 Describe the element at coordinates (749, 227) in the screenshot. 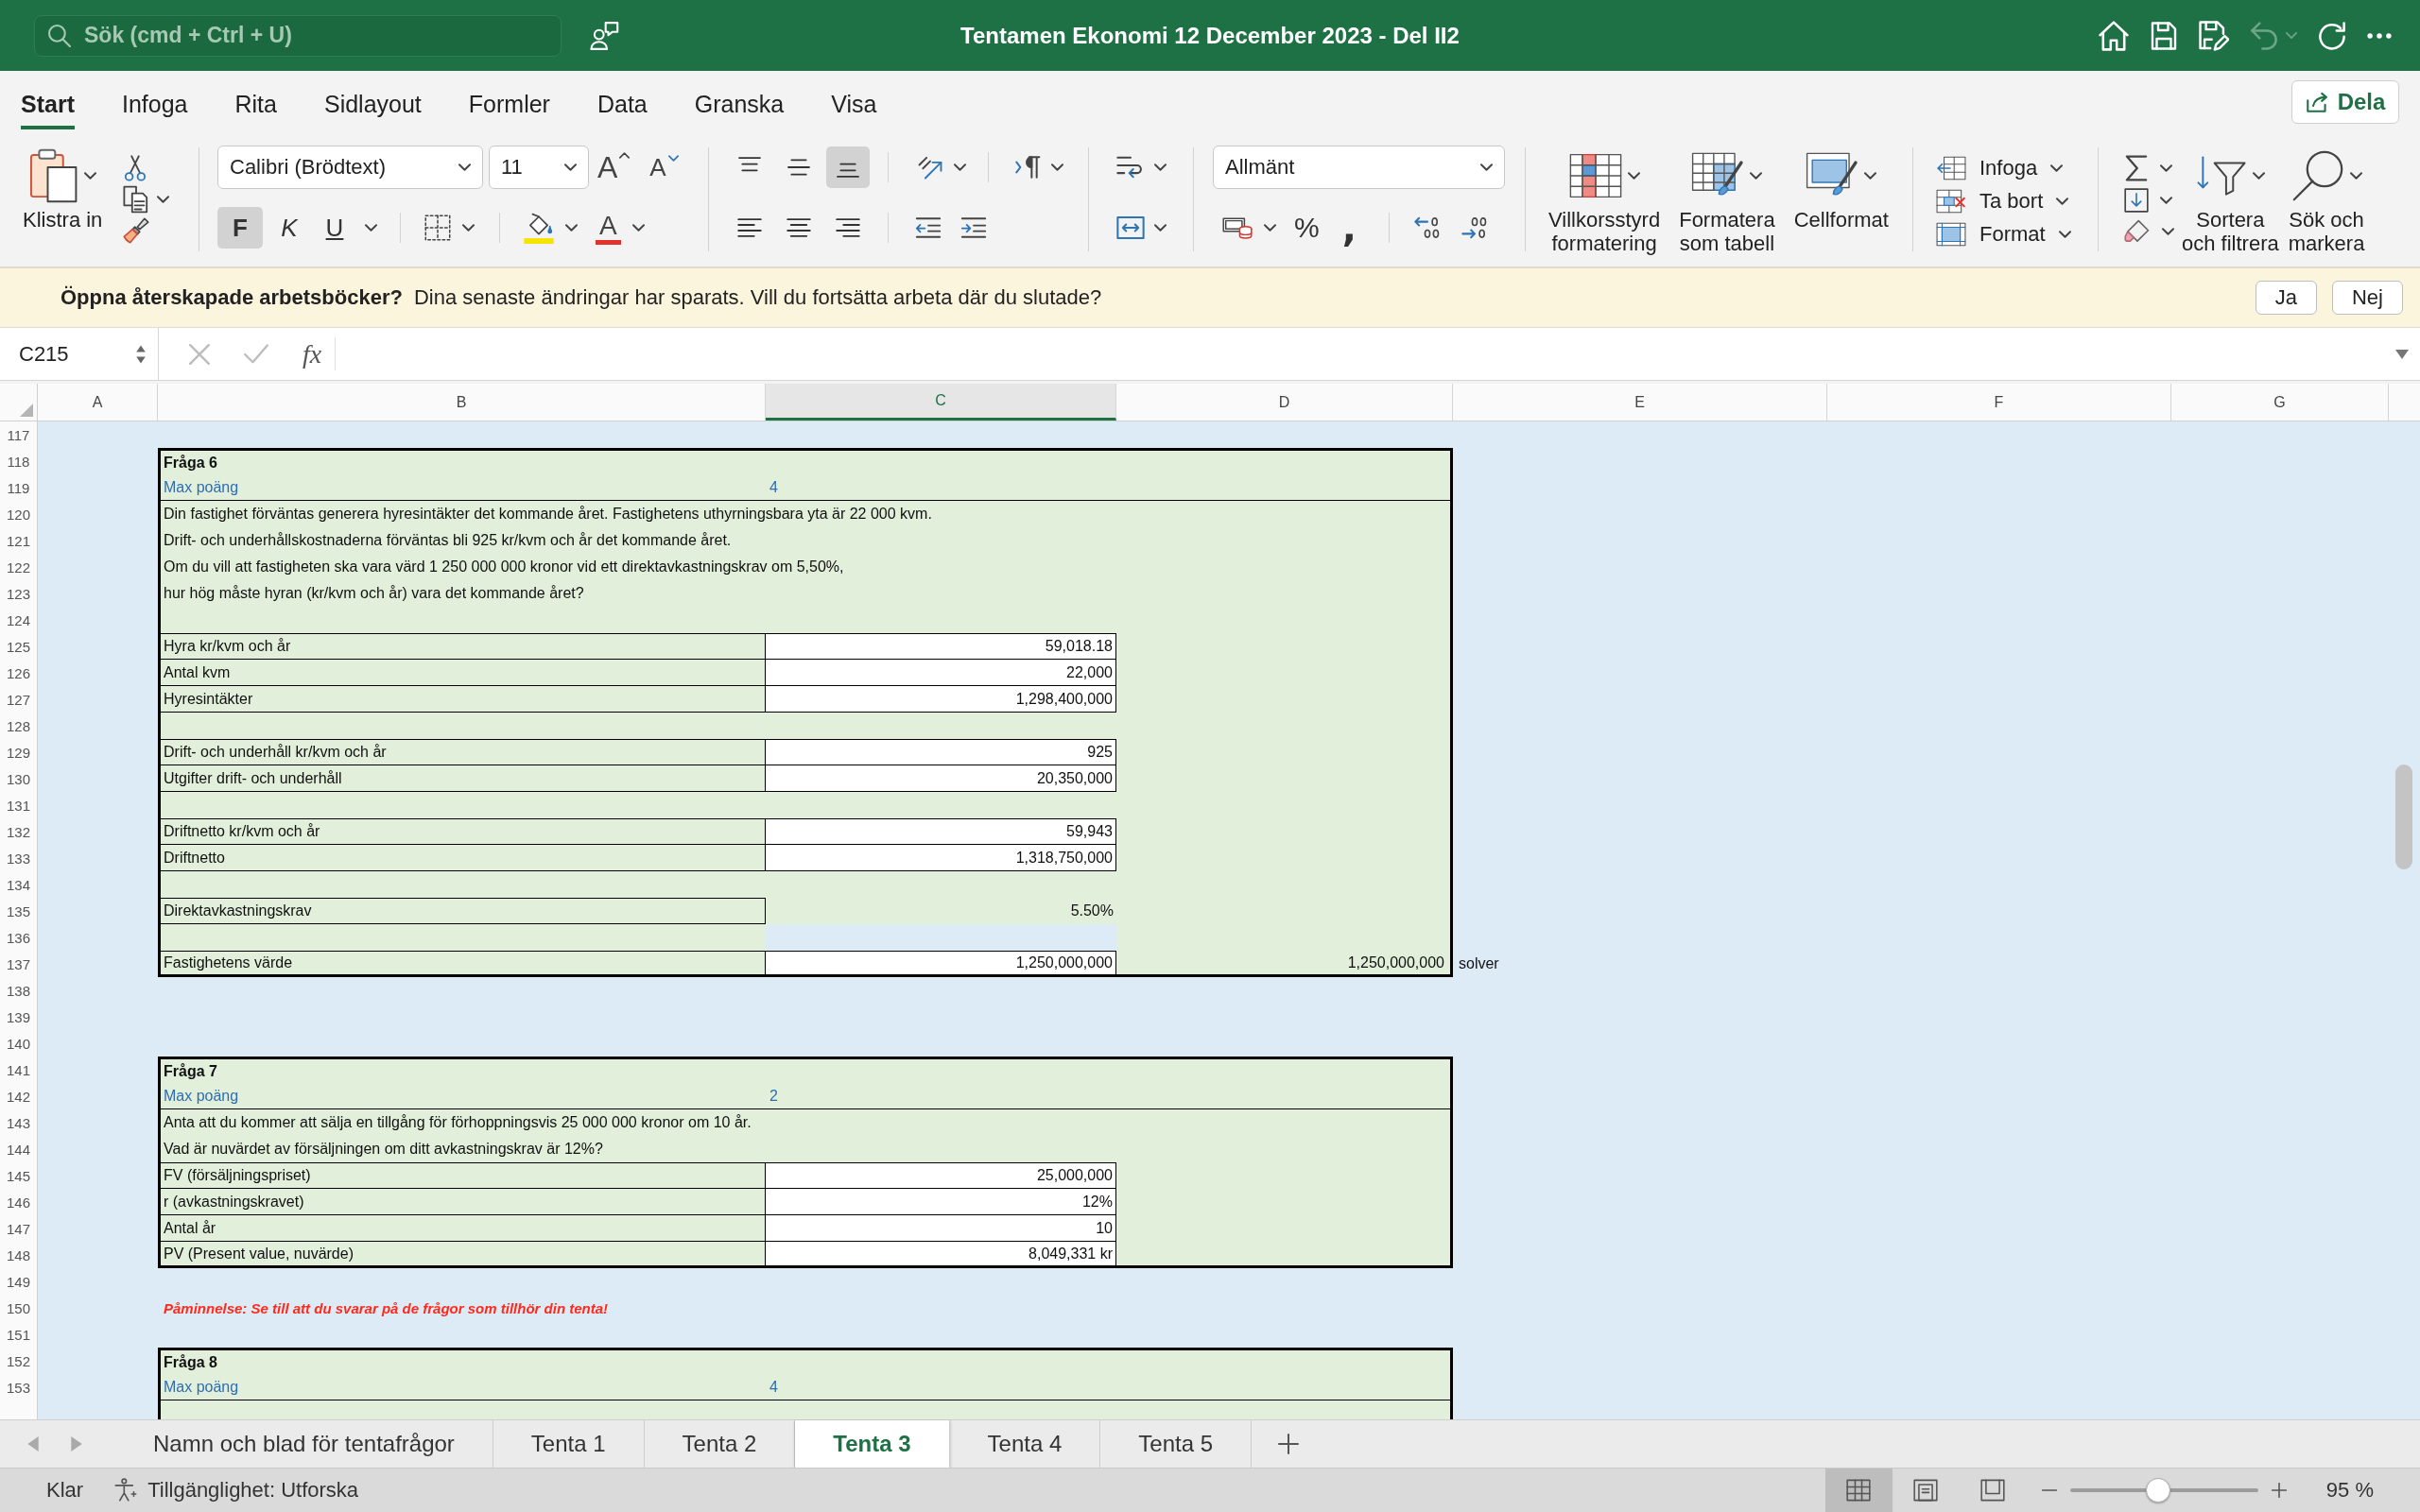

I see `align-left-icon` at that location.